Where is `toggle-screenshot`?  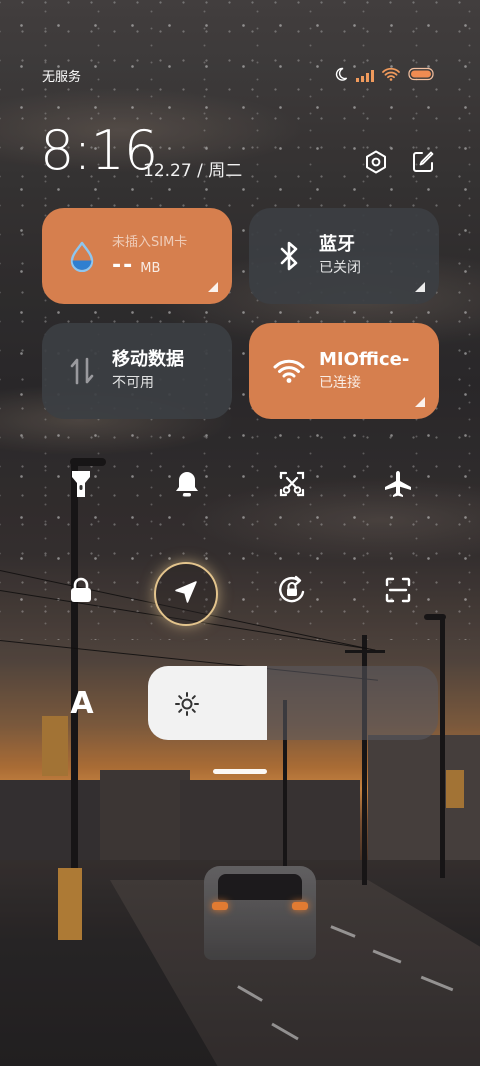
toggle-screenshot is located at coordinates (292, 486).